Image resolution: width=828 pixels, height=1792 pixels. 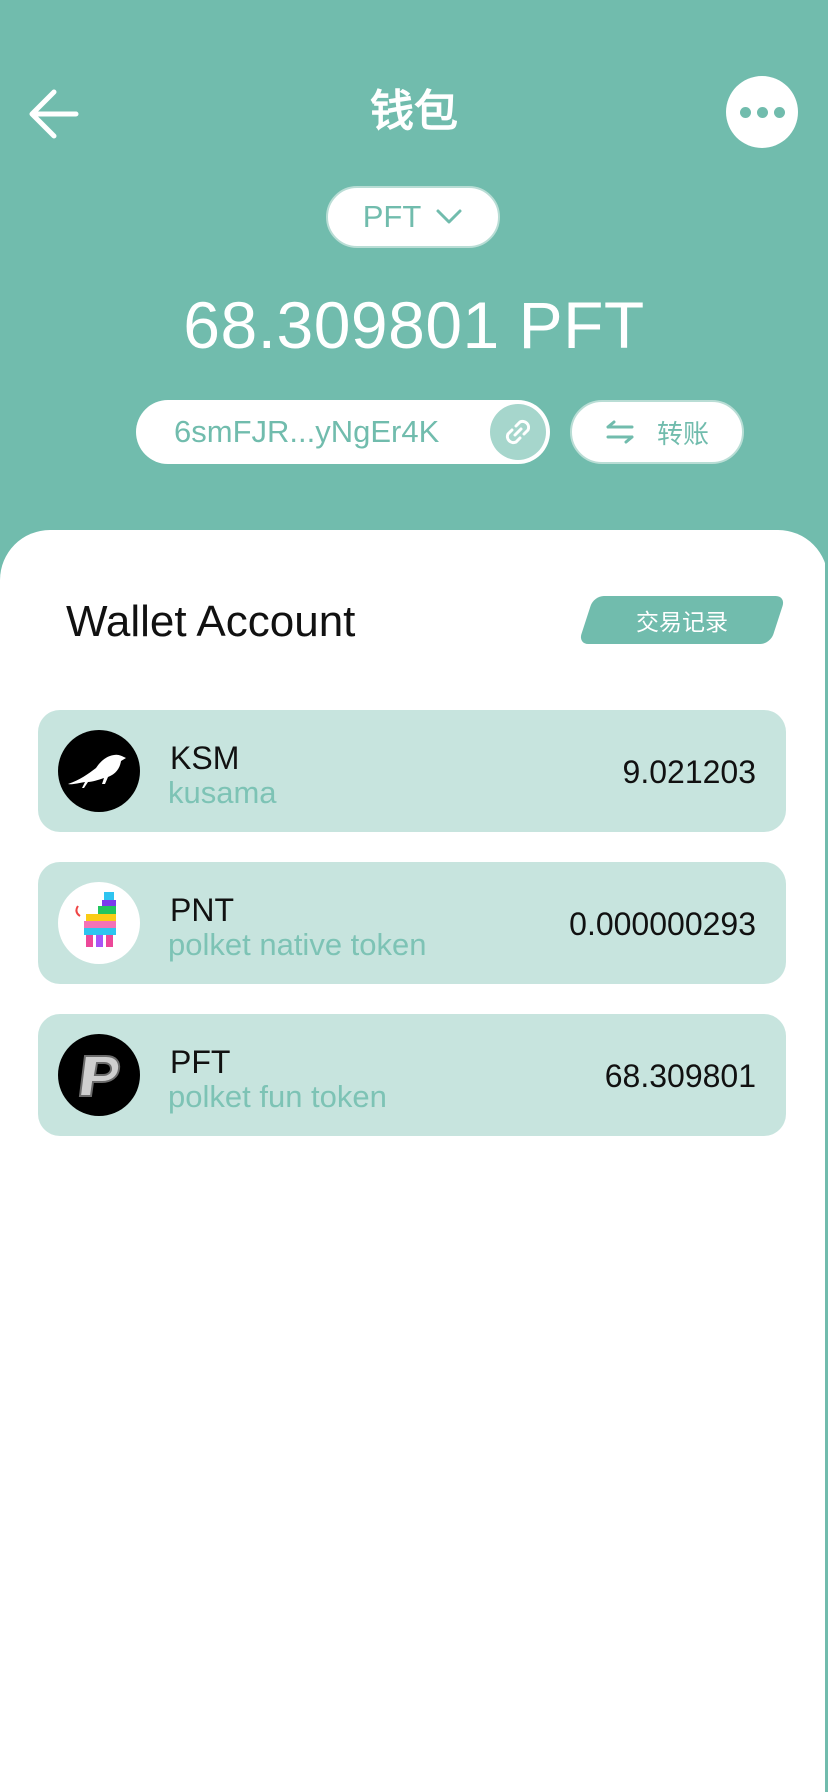 I want to click on token-symbol: KSM, so click(x=205, y=758).